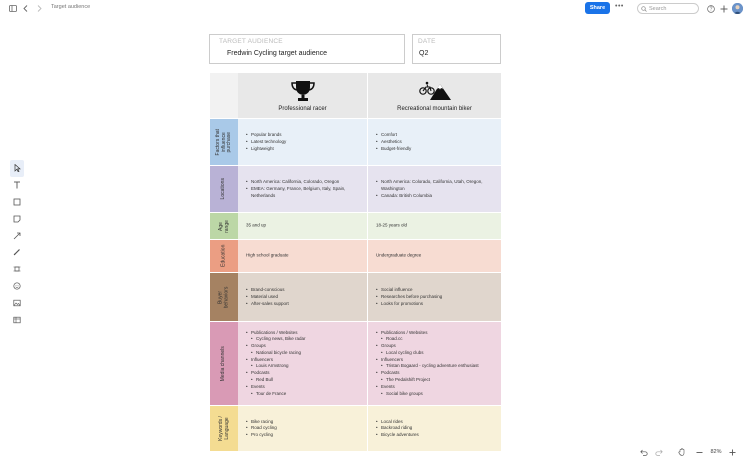  Describe the element at coordinates (644, 452) in the screenshot. I see `undo-icon` at that location.